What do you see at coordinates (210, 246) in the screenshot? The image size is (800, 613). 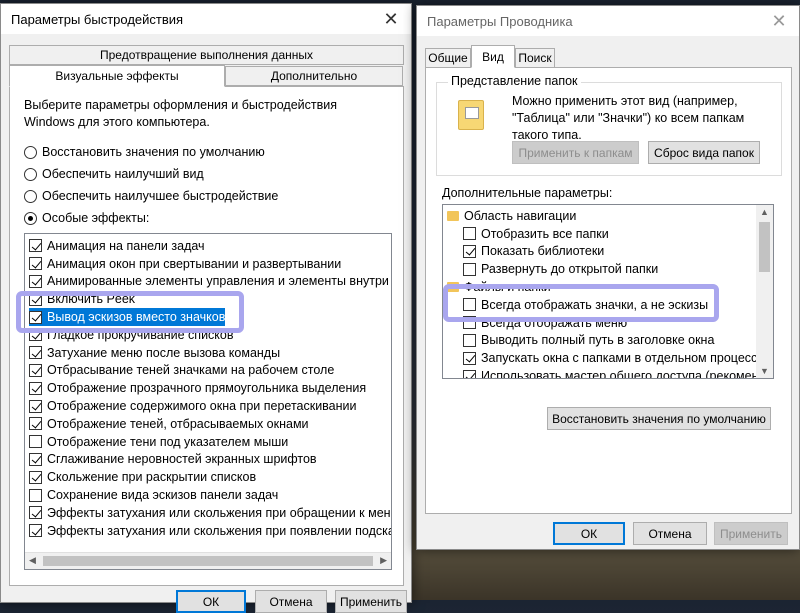 I see `effect-item: Анимация на панели задач` at bounding box center [210, 246].